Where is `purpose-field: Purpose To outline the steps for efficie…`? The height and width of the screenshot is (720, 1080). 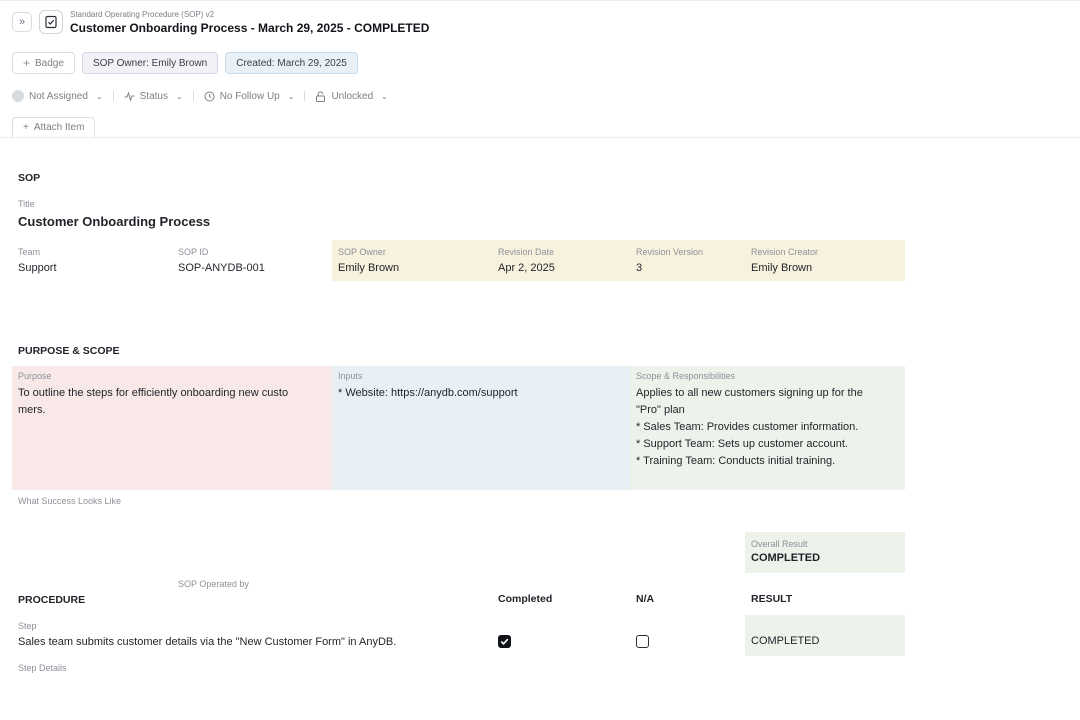
purpose-field: Purpose To outline the steps for efficie… is located at coordinates (172, 428).